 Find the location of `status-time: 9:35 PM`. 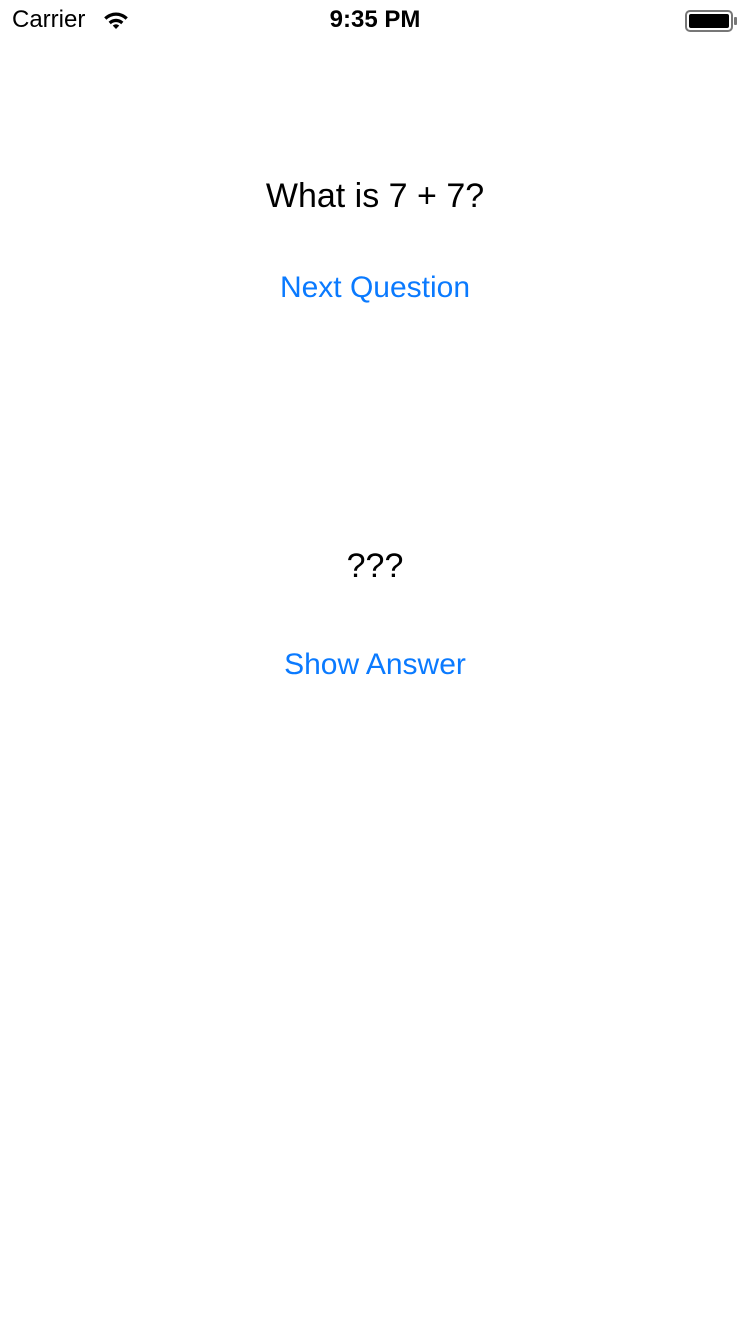

status-time: 9:35 PM is located at coordinates (375, 19).